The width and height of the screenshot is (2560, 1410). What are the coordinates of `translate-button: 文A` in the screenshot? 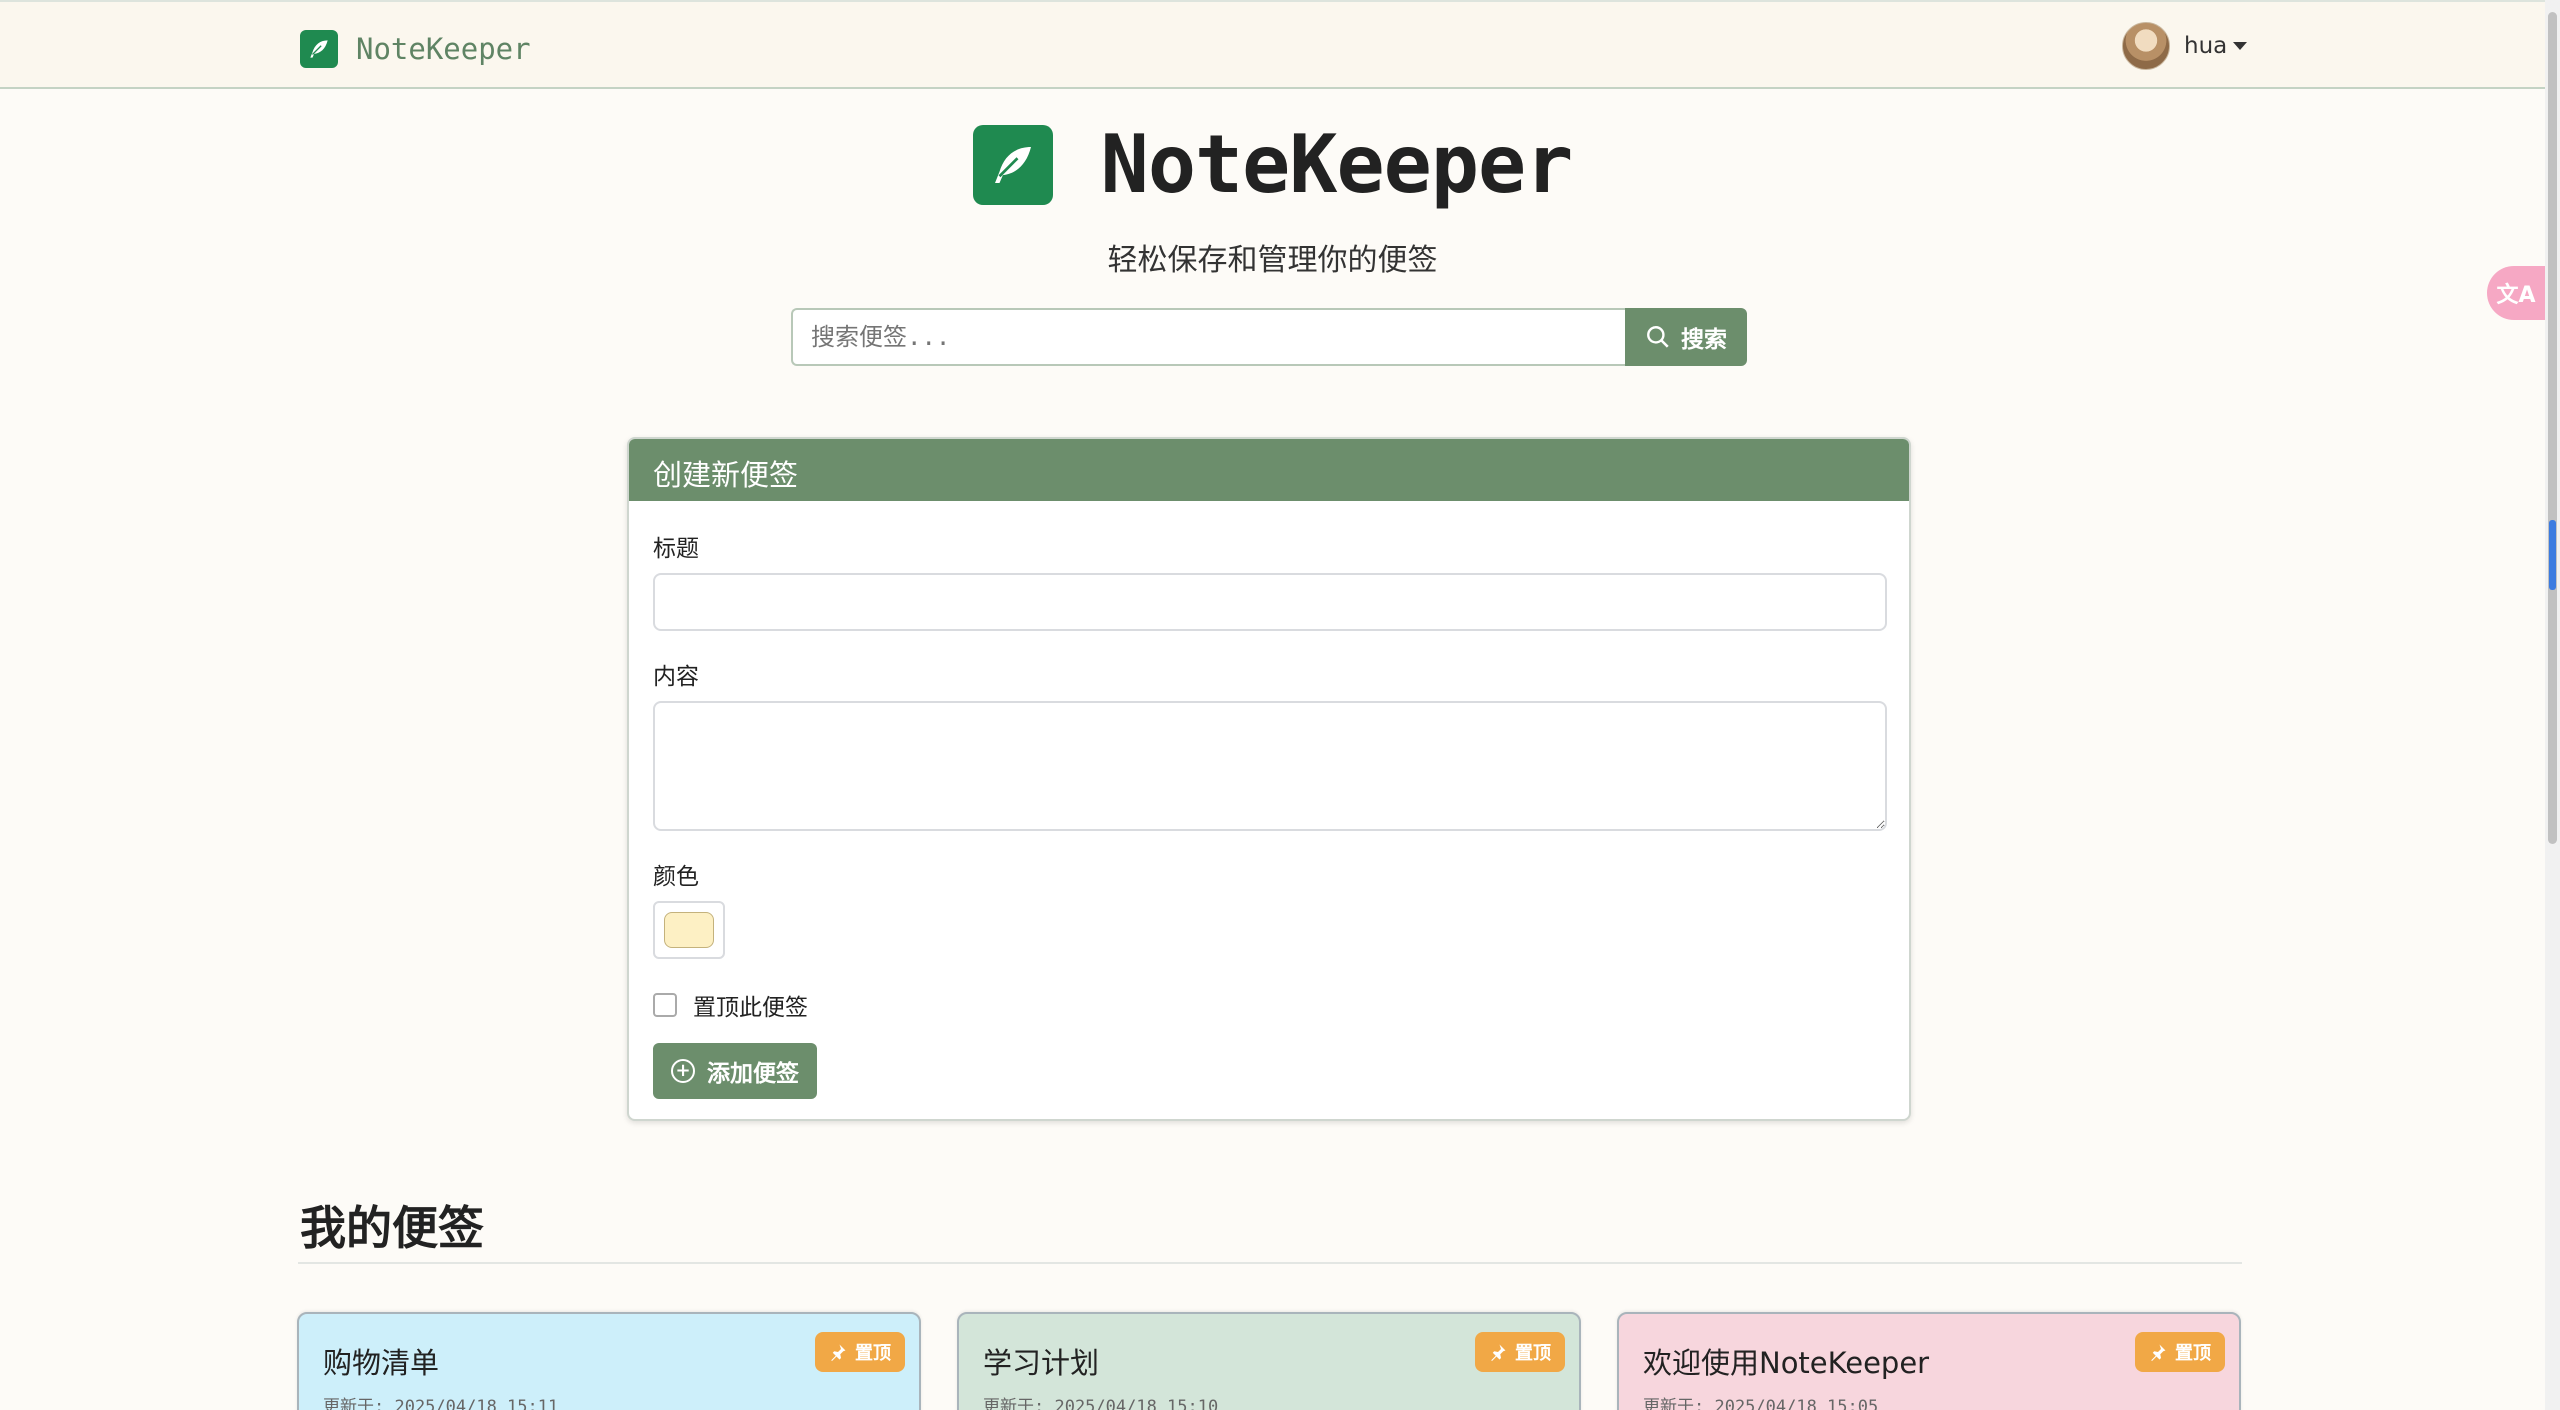 It's located at (2516, 293).